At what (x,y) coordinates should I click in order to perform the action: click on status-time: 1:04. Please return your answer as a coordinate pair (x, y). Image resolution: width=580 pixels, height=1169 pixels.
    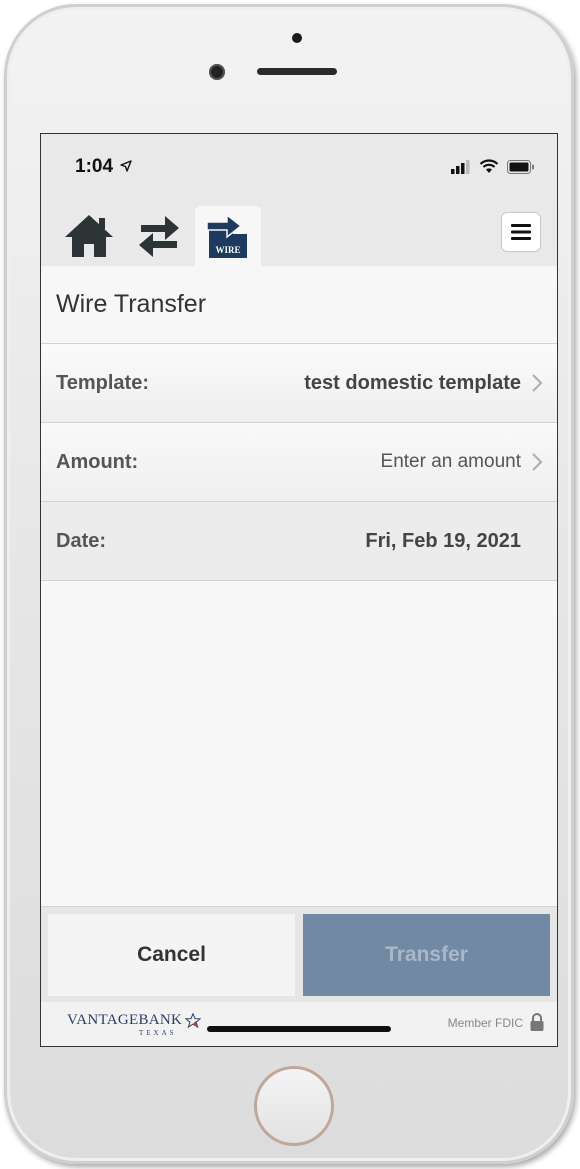
    Looking at the image, I should click on (104, 167).